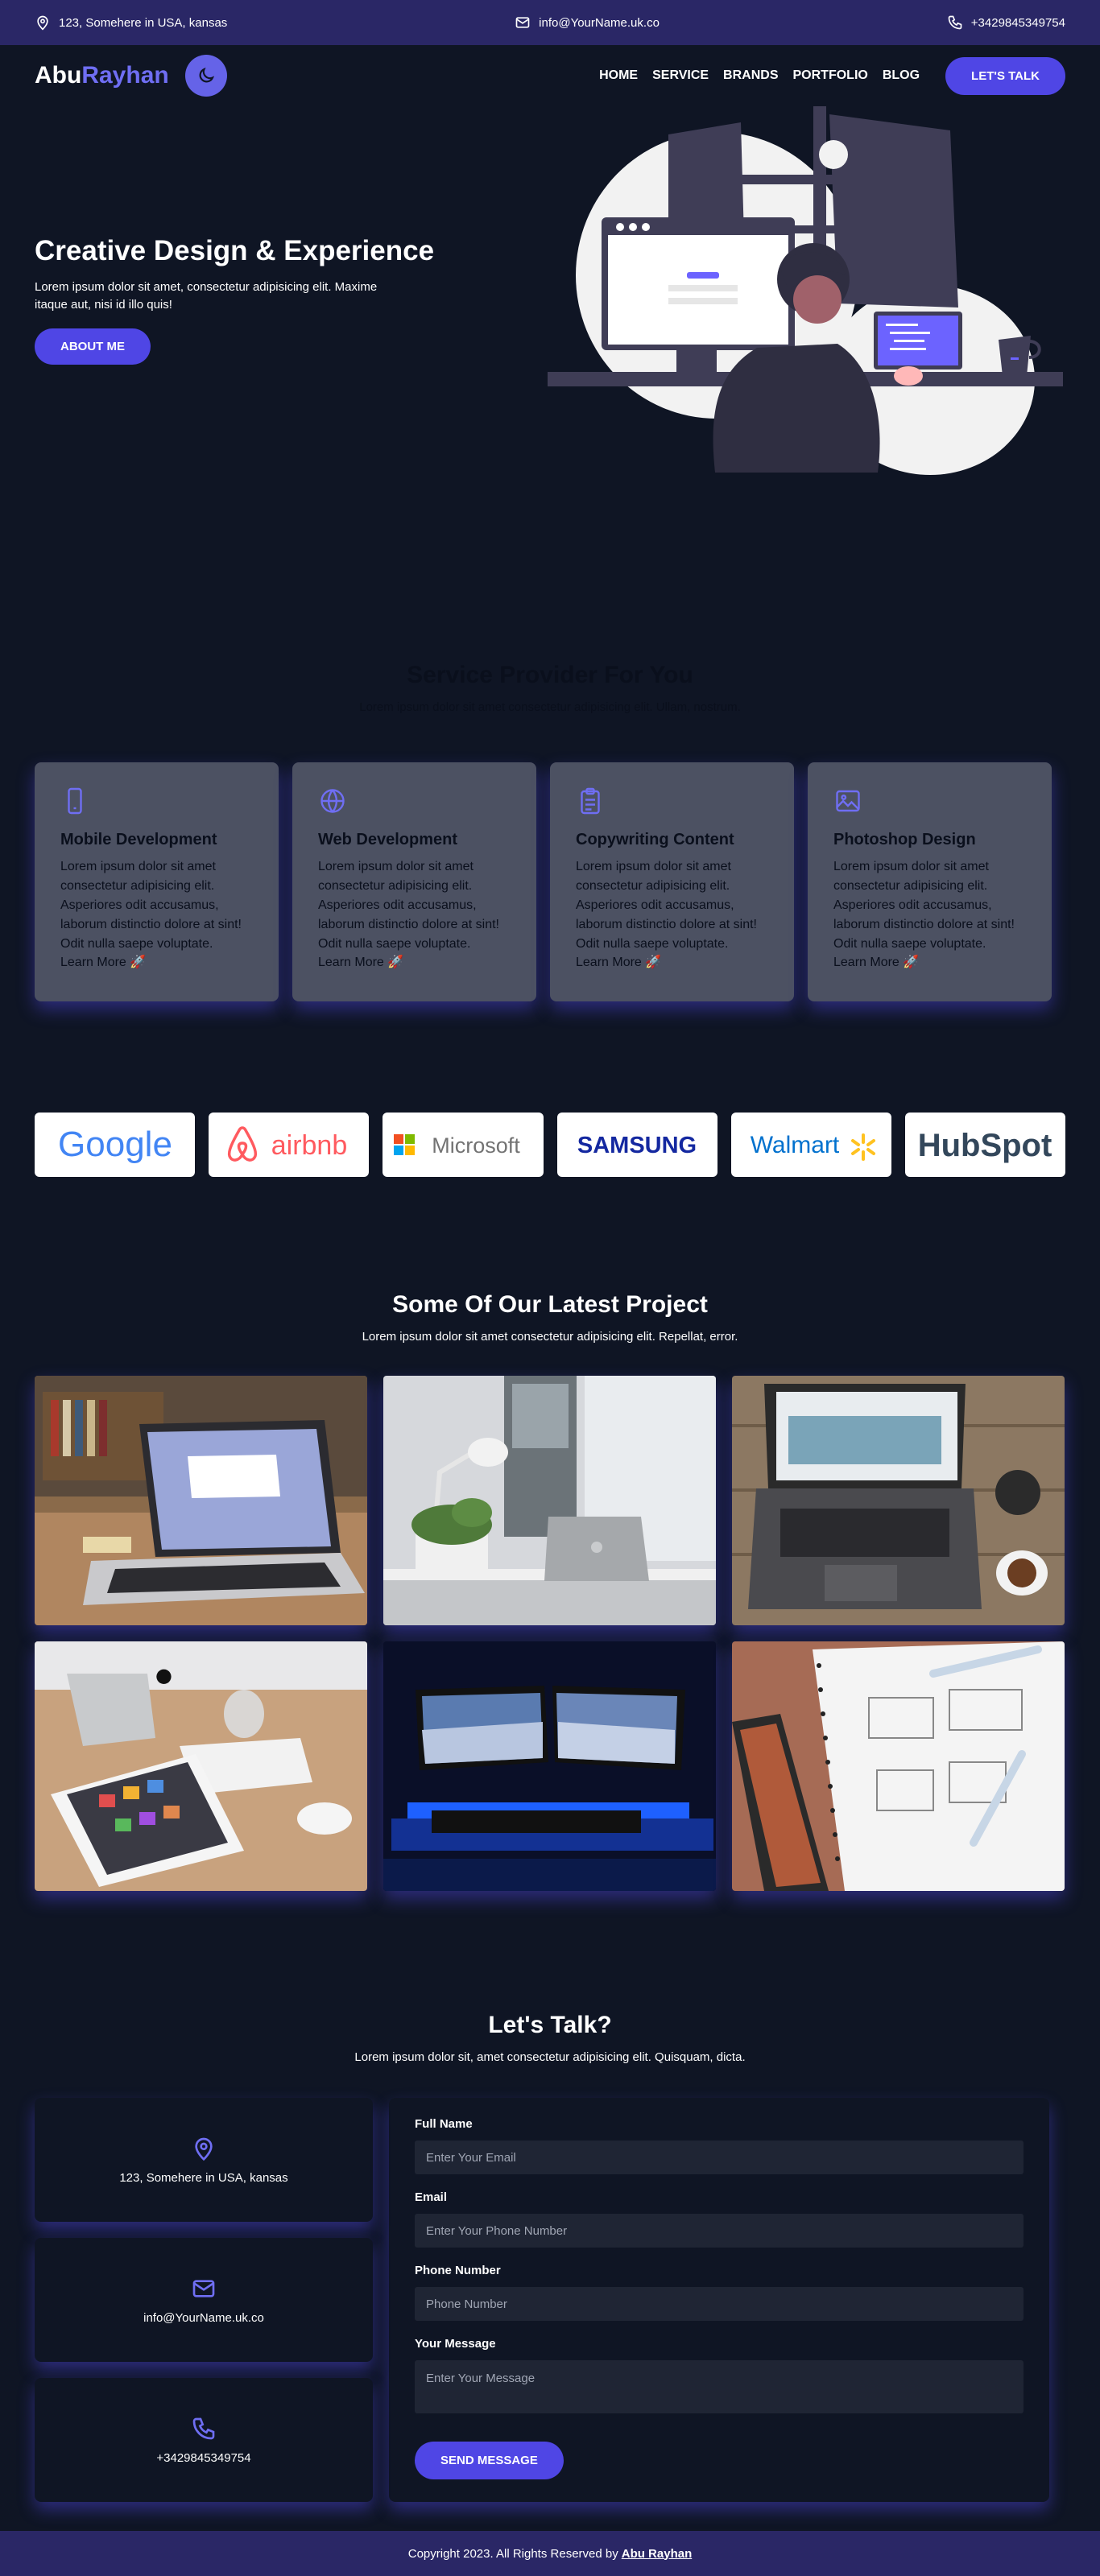 This screenshot has width=1100, height=2576. What do you see at coordinates (655, 839) in the screenshot?
I see `service-card-title: Copywriting Content` at bounding box center [655, 839].